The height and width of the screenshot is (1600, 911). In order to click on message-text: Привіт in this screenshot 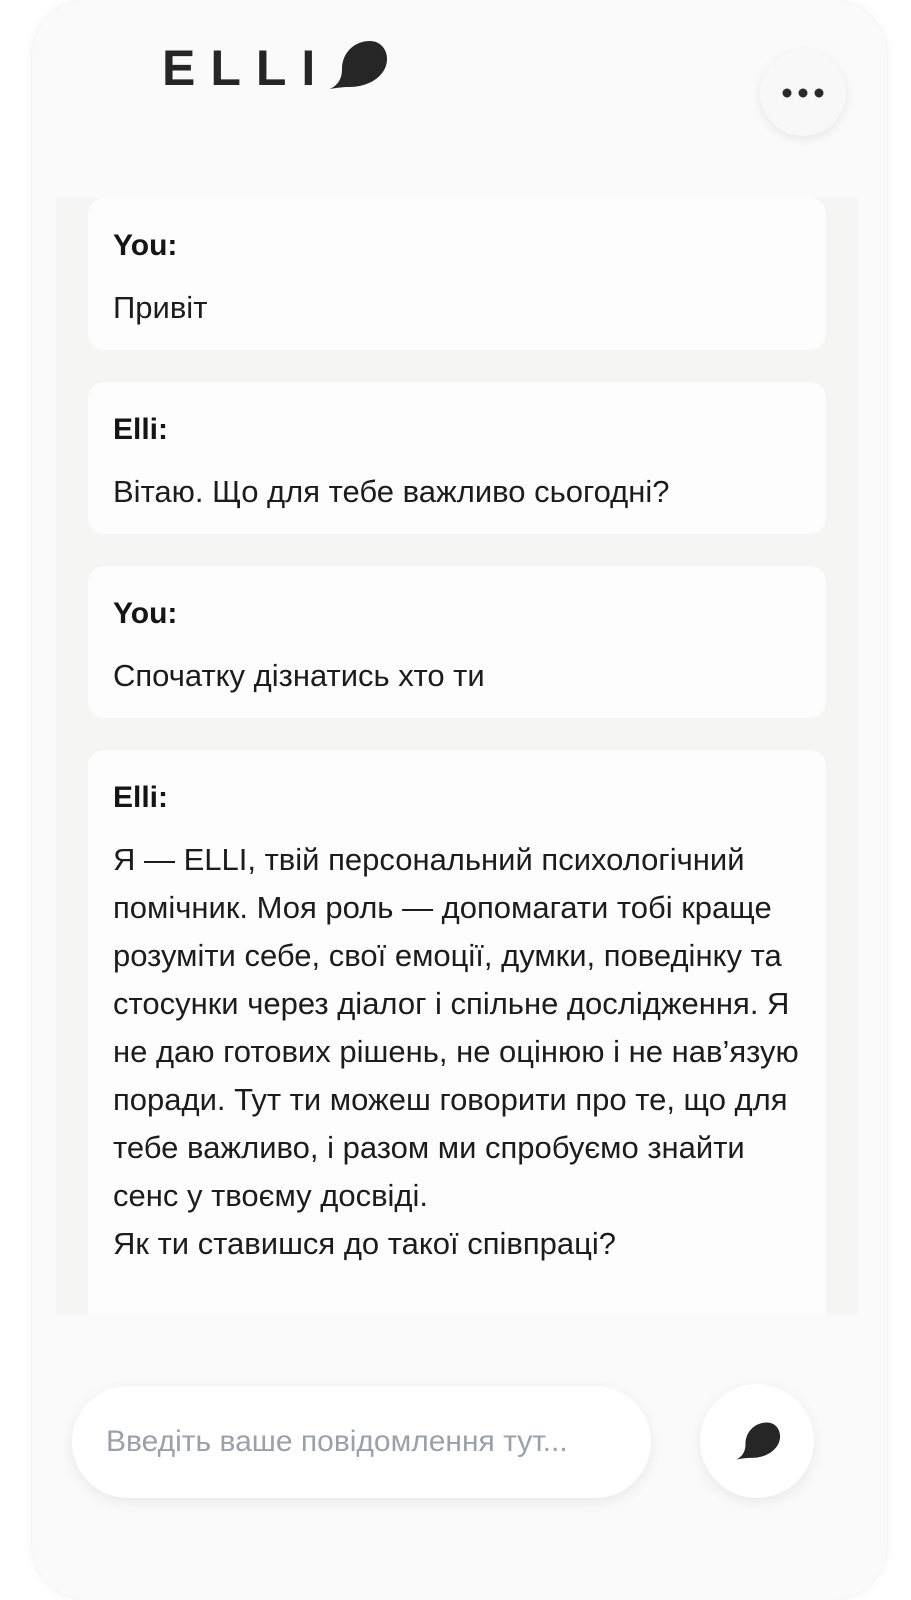, I will do `click(160, 307)`.